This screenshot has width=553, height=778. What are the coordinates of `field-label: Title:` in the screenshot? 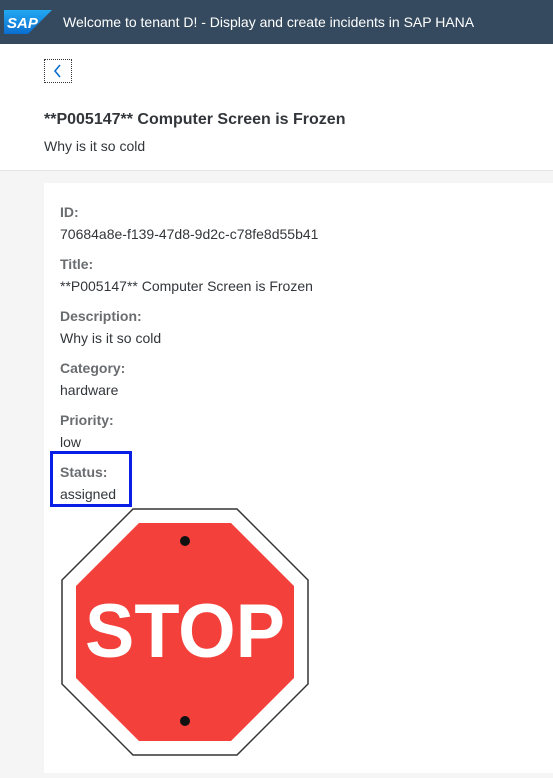 It's located at (77, 264).